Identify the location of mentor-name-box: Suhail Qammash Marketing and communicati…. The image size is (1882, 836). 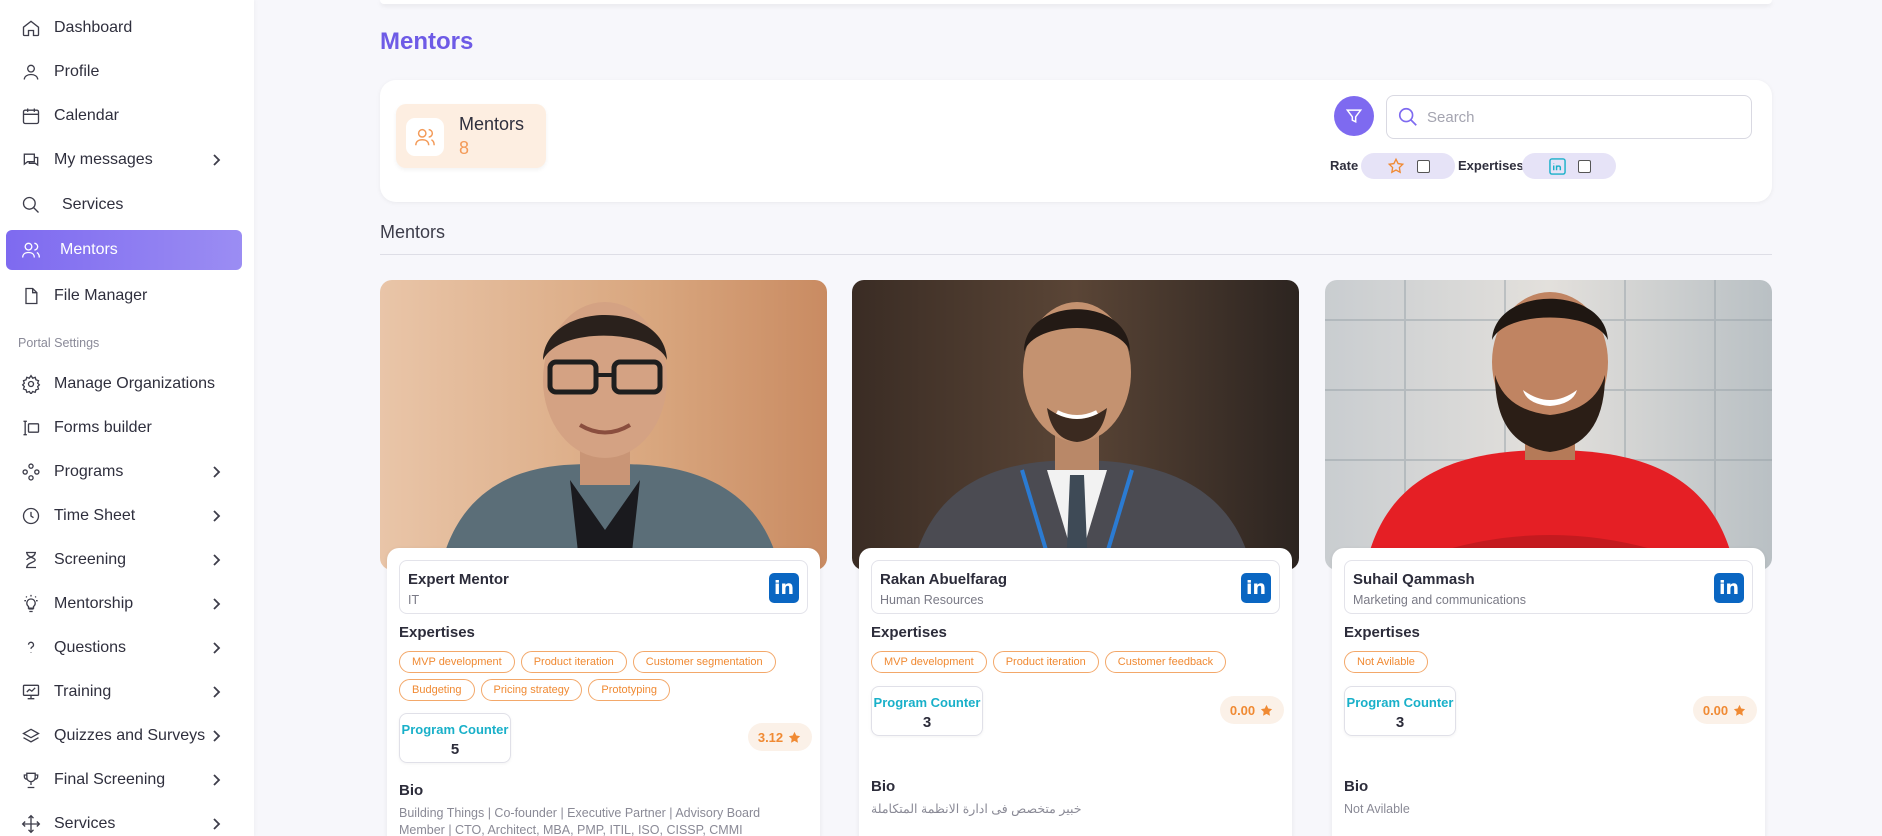
(1548, 587).